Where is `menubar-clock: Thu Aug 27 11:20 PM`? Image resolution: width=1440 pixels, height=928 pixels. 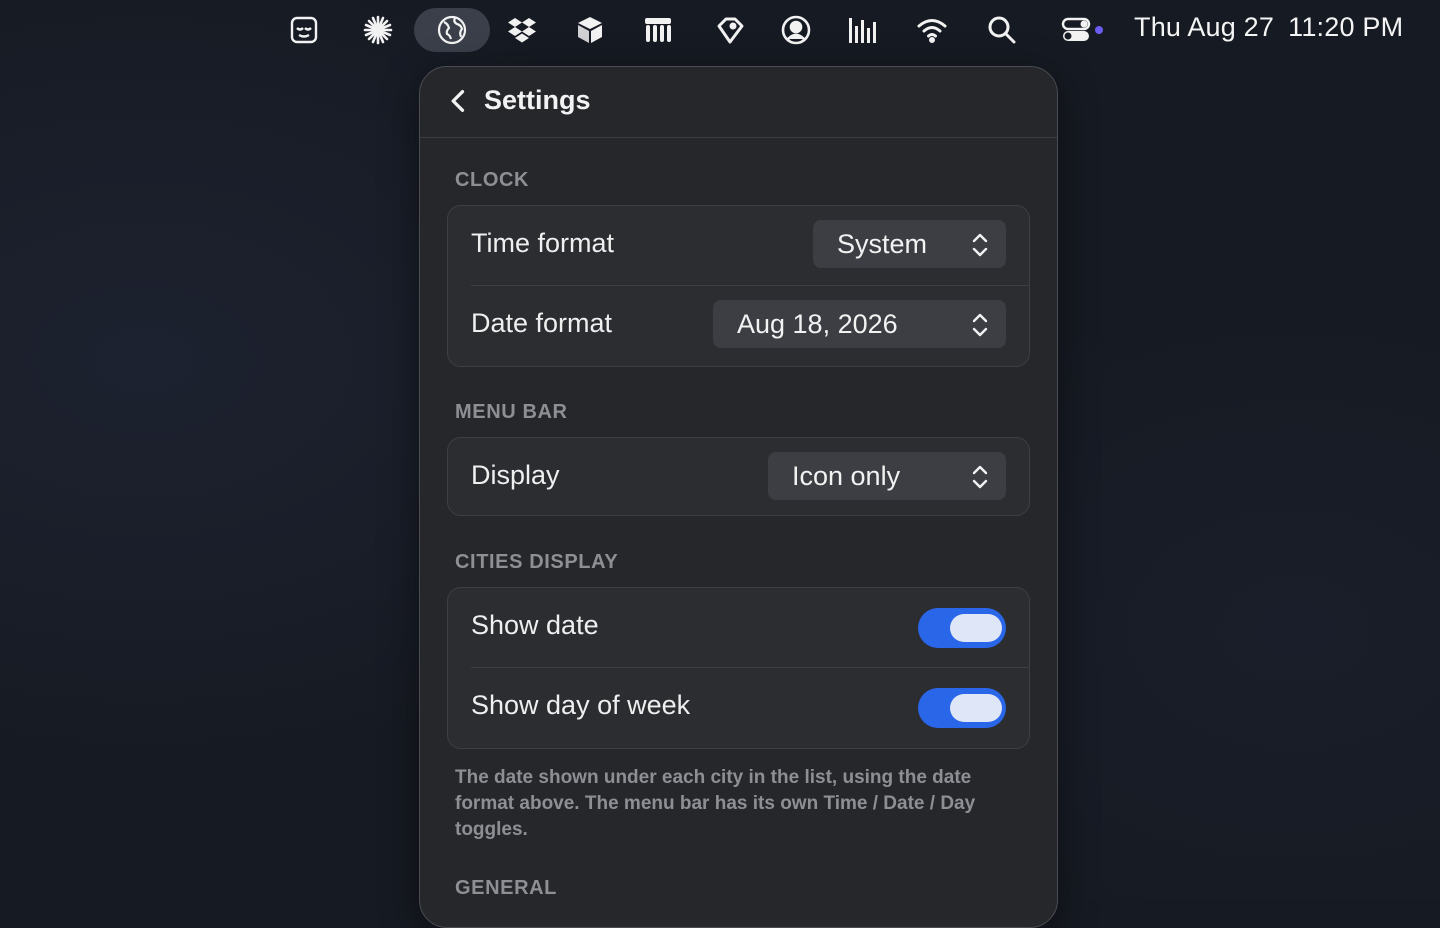 menubar-clock: Thu Aug 27 11:20 PM is located at coordinates (1268, 27).